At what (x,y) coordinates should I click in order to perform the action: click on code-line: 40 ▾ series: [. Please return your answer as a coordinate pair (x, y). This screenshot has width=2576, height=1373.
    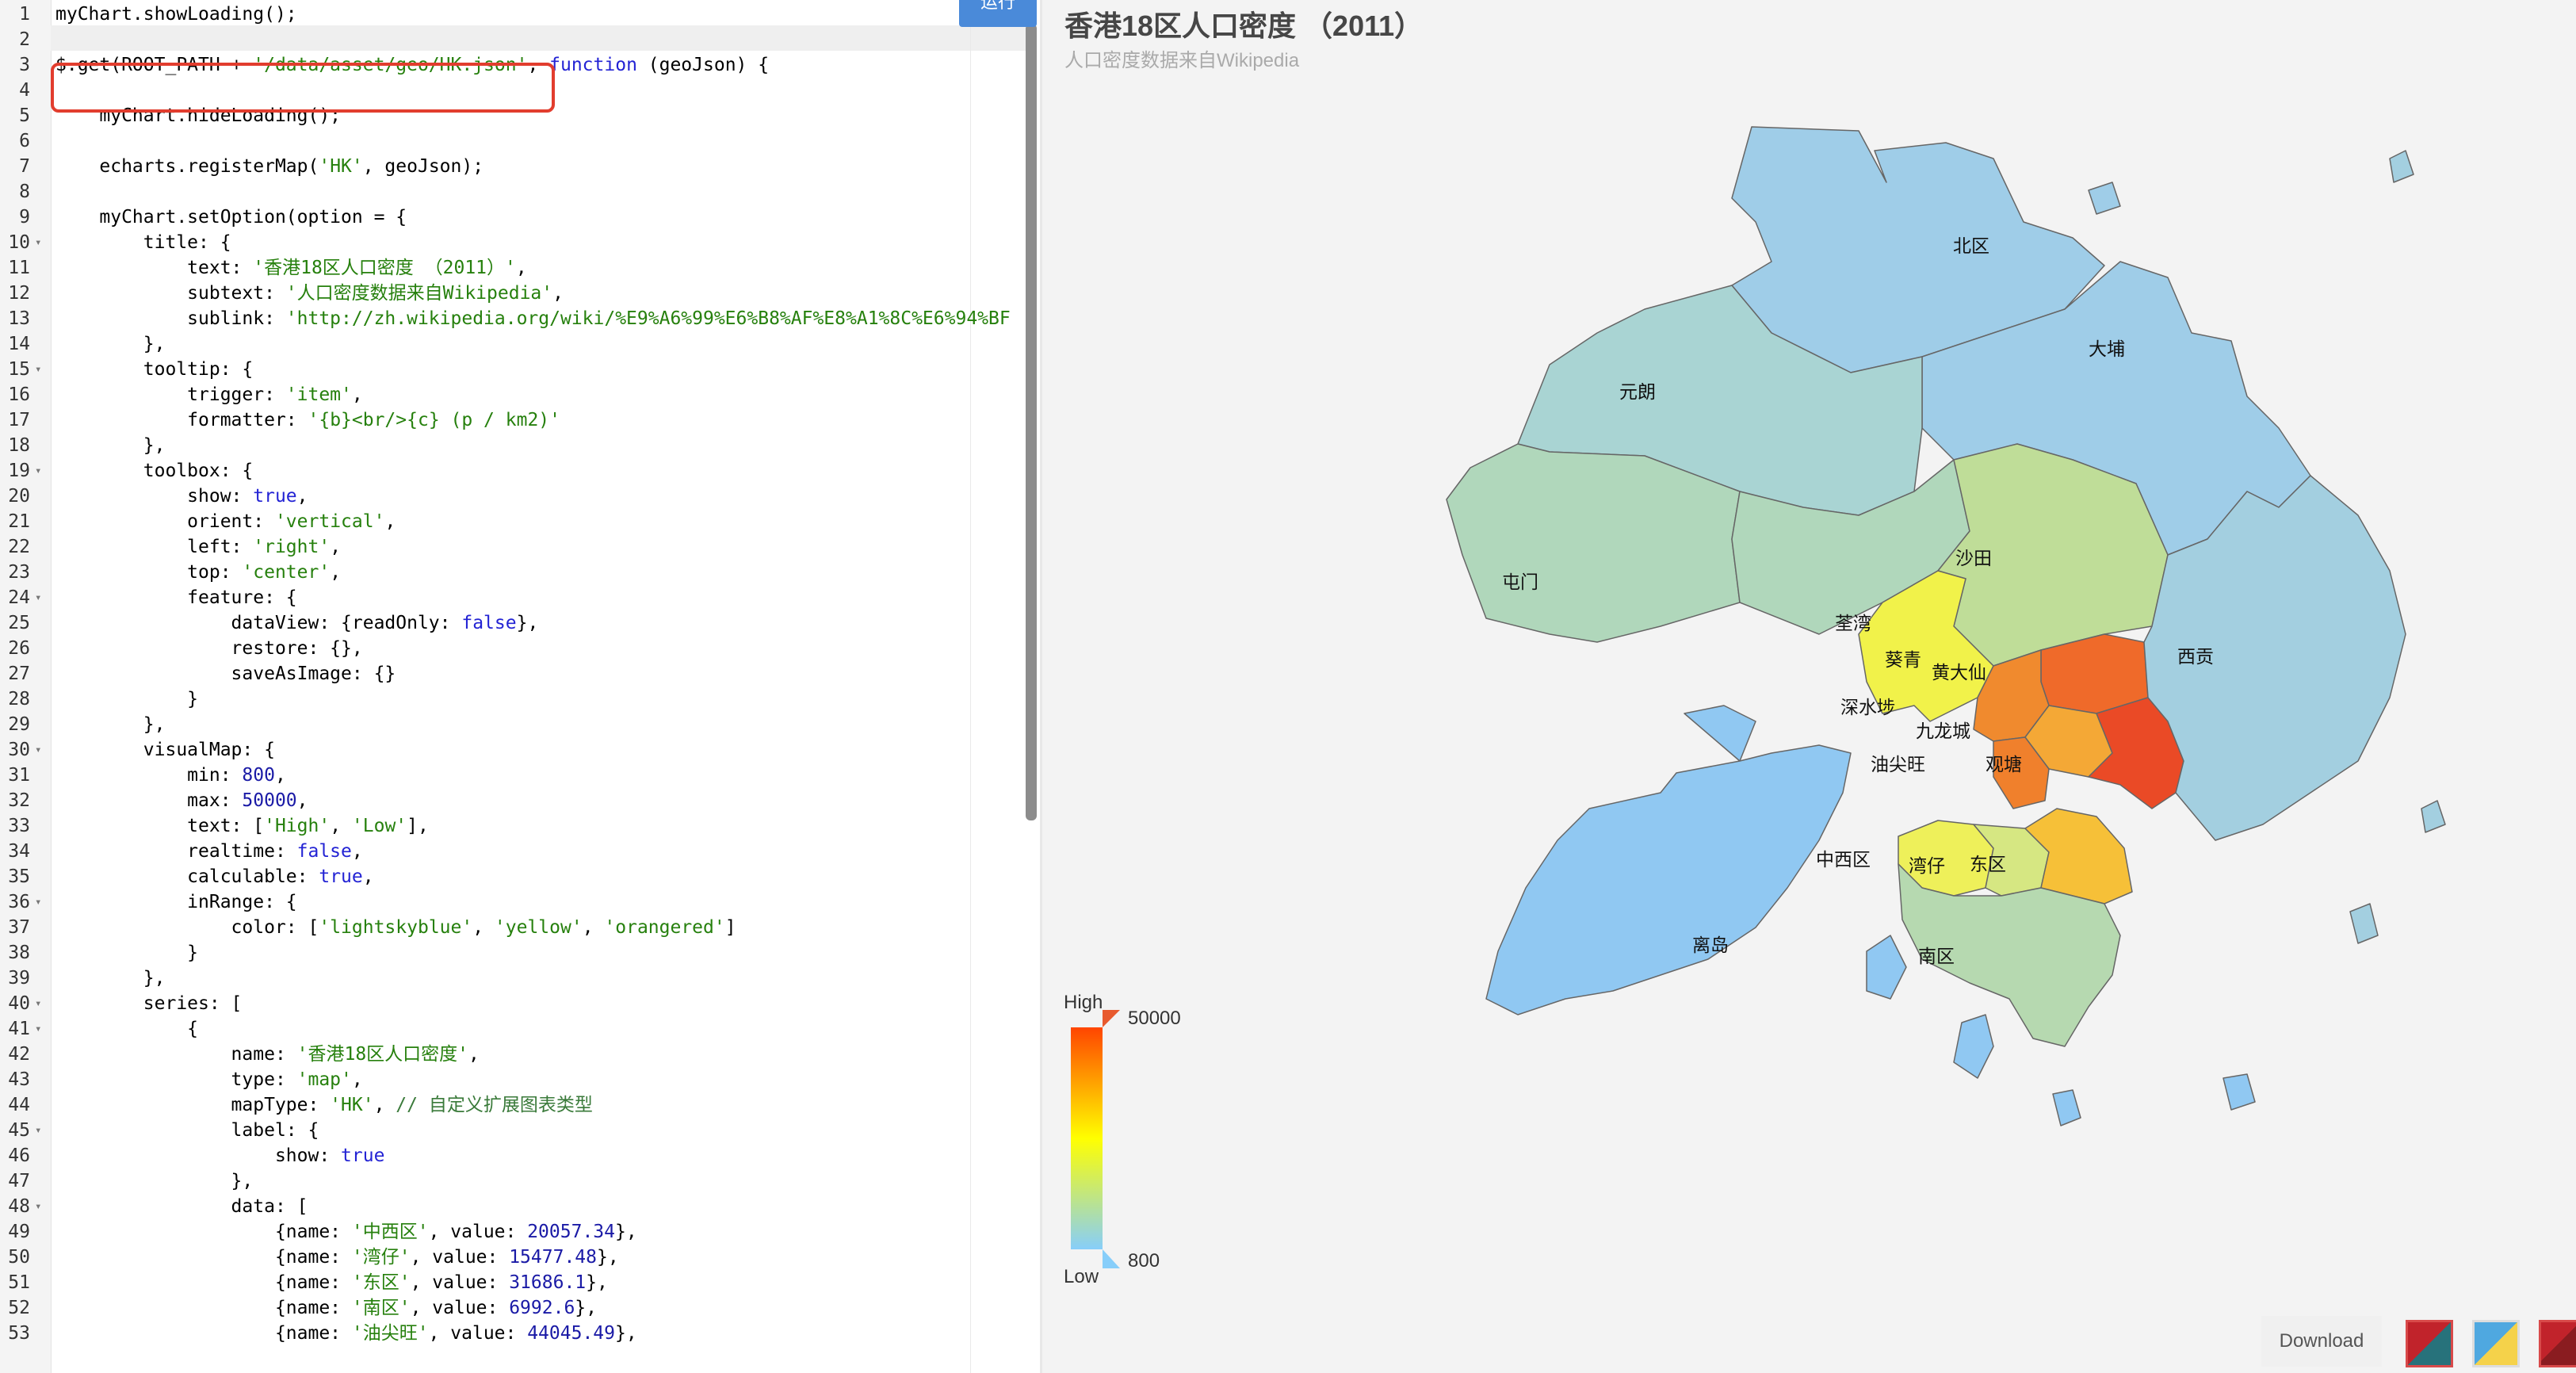
    Looking at the image, I should click on (520, 1003).